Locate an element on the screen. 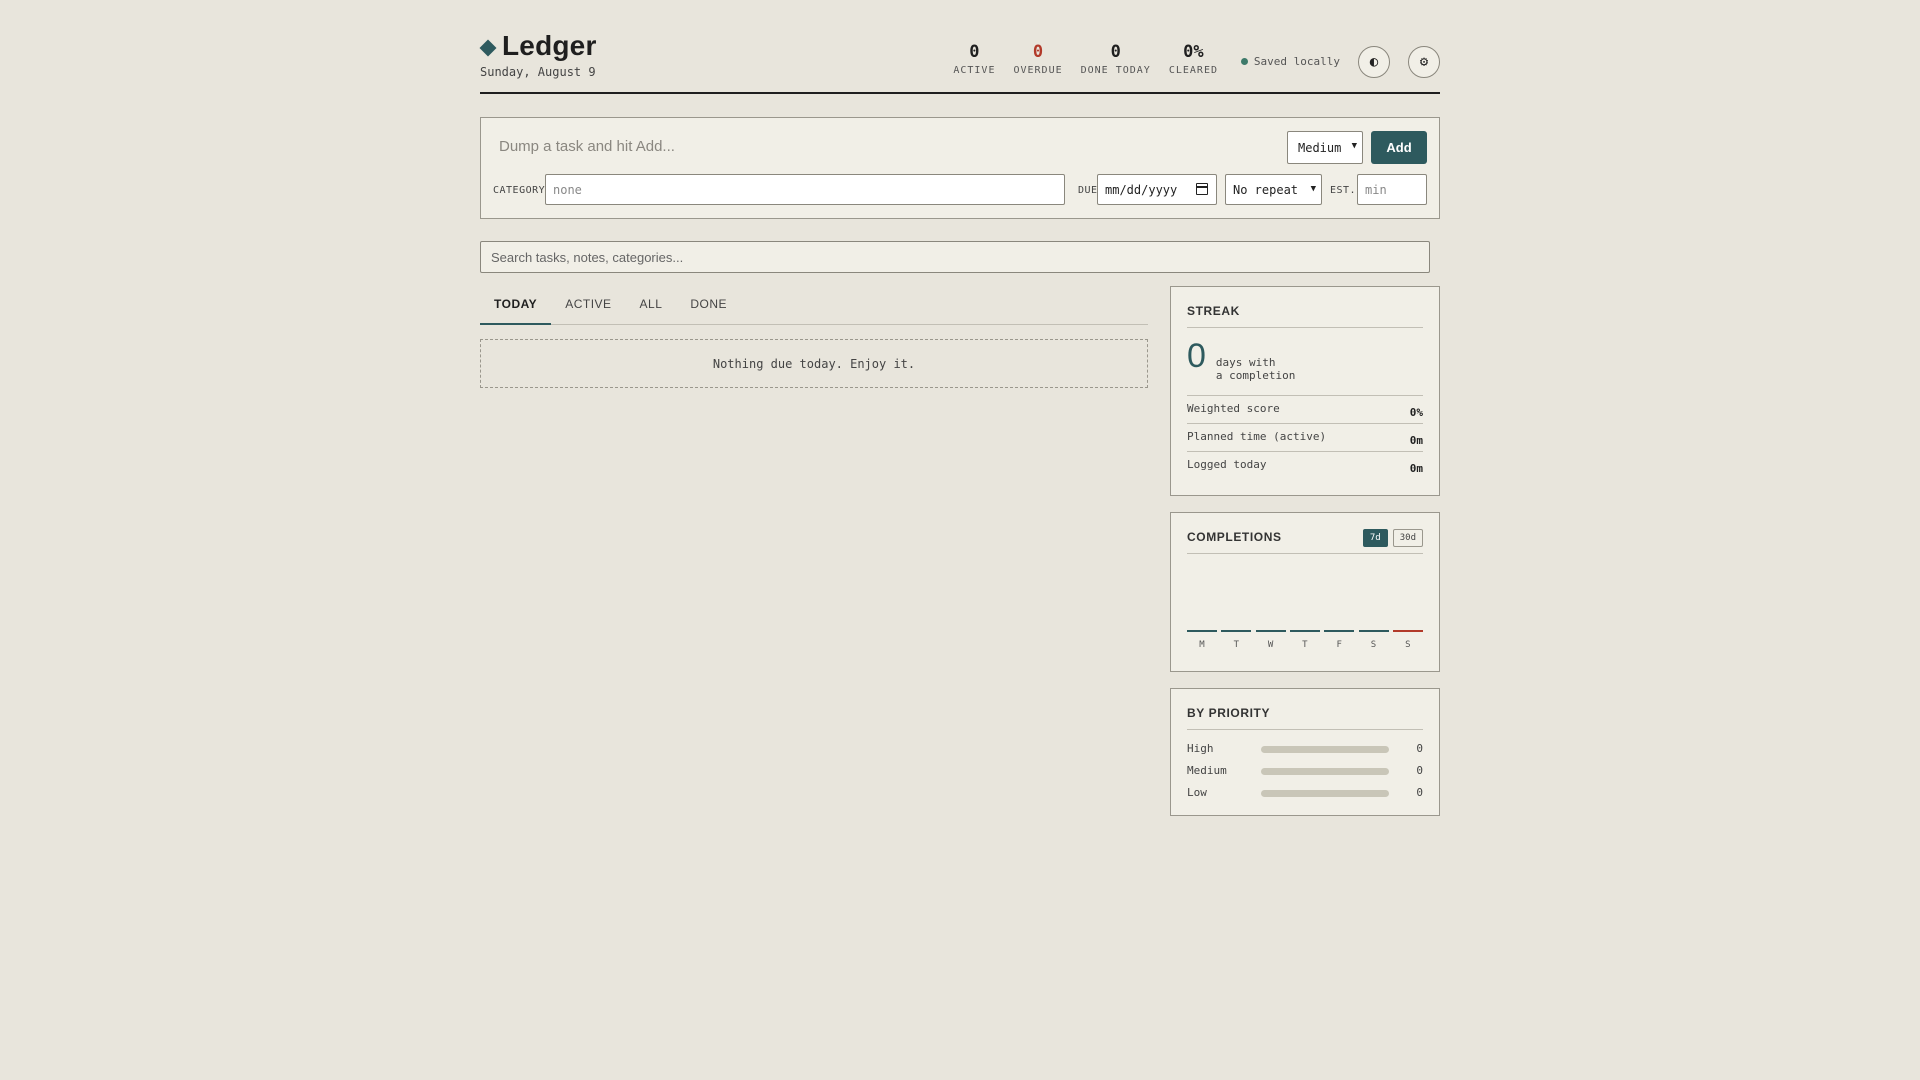 This screenshot has width=1920, height=1080. priority-name: Medium is located at coordinates (1207, 770).